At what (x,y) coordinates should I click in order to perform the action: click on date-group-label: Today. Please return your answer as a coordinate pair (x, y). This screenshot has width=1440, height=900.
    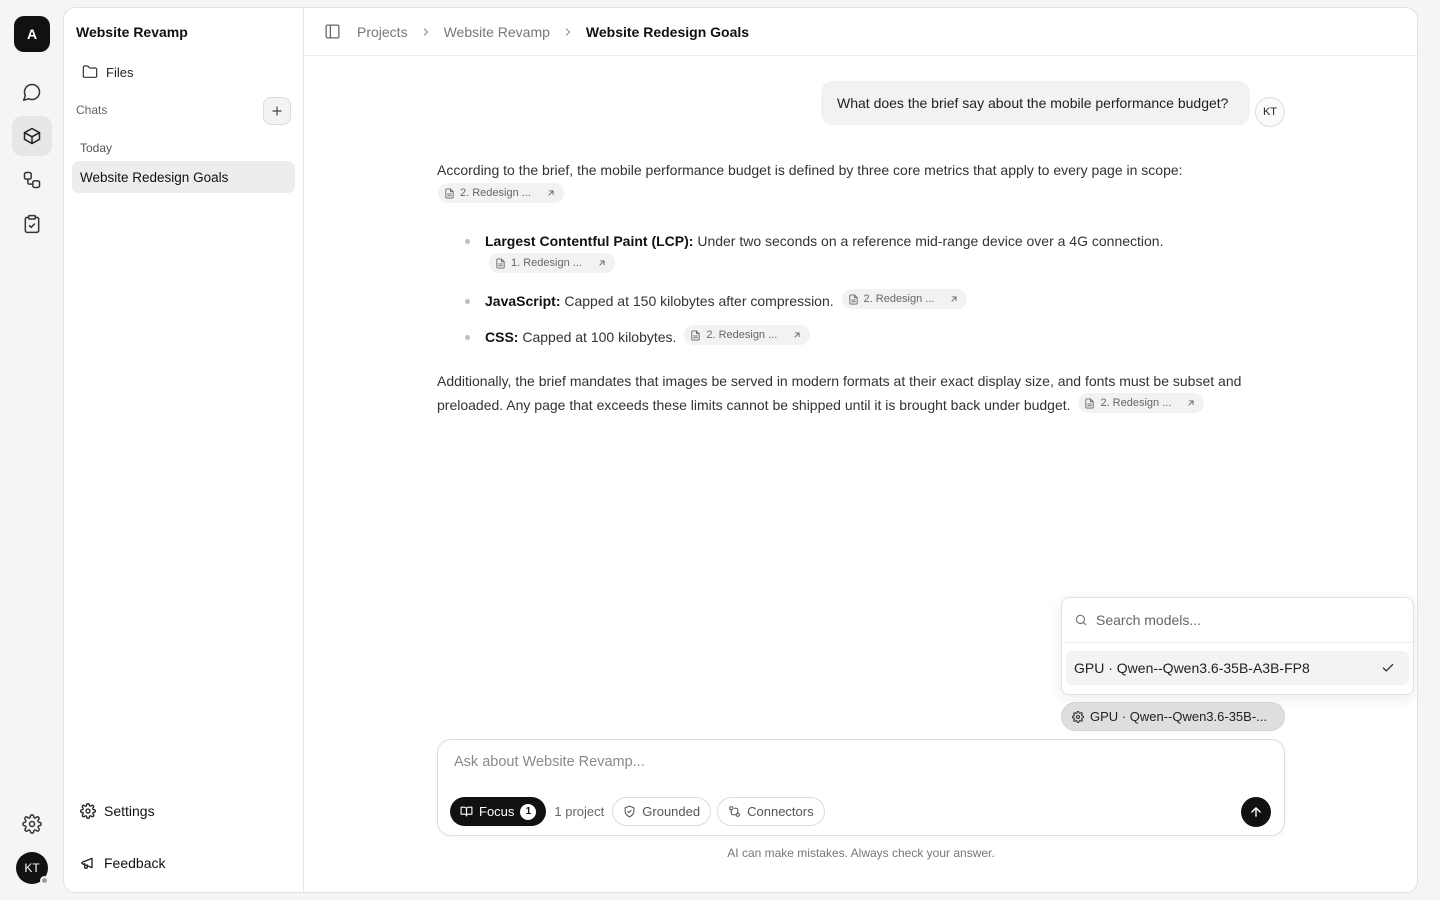
    Looking at the image, I should click on (96, 148).